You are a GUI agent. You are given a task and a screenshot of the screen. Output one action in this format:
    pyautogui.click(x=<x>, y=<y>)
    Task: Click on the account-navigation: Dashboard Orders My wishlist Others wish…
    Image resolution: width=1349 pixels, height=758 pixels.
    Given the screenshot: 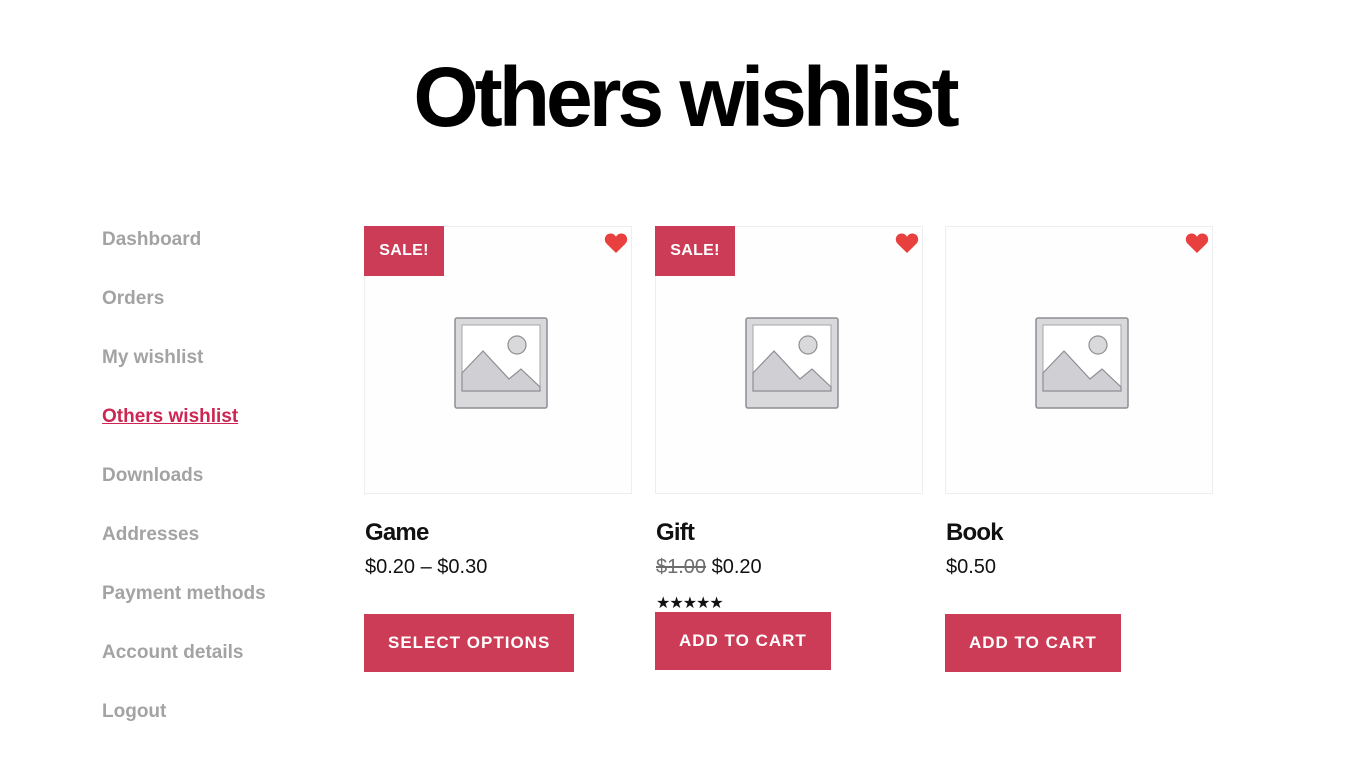 What is the action you would take?
    pyautogui.click(x=212, y=492)
    